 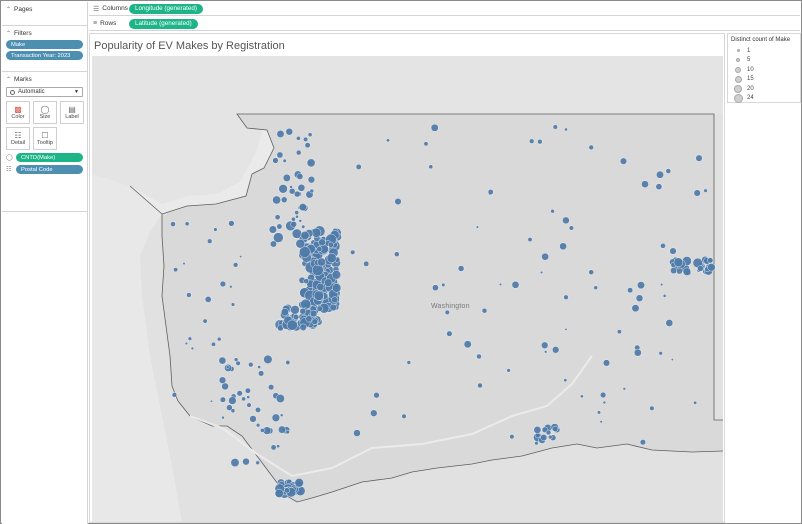 What do you see at coordinates (10, 79) in the screenshot?
I see `collapse-icon: ⌃` at bounding box center [10, 79].